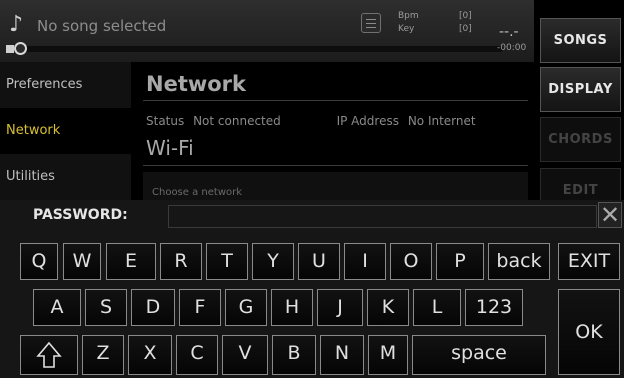  Describe the element at coordinates (460, 261) in the screenshot. I see `key-p: P` at that location.